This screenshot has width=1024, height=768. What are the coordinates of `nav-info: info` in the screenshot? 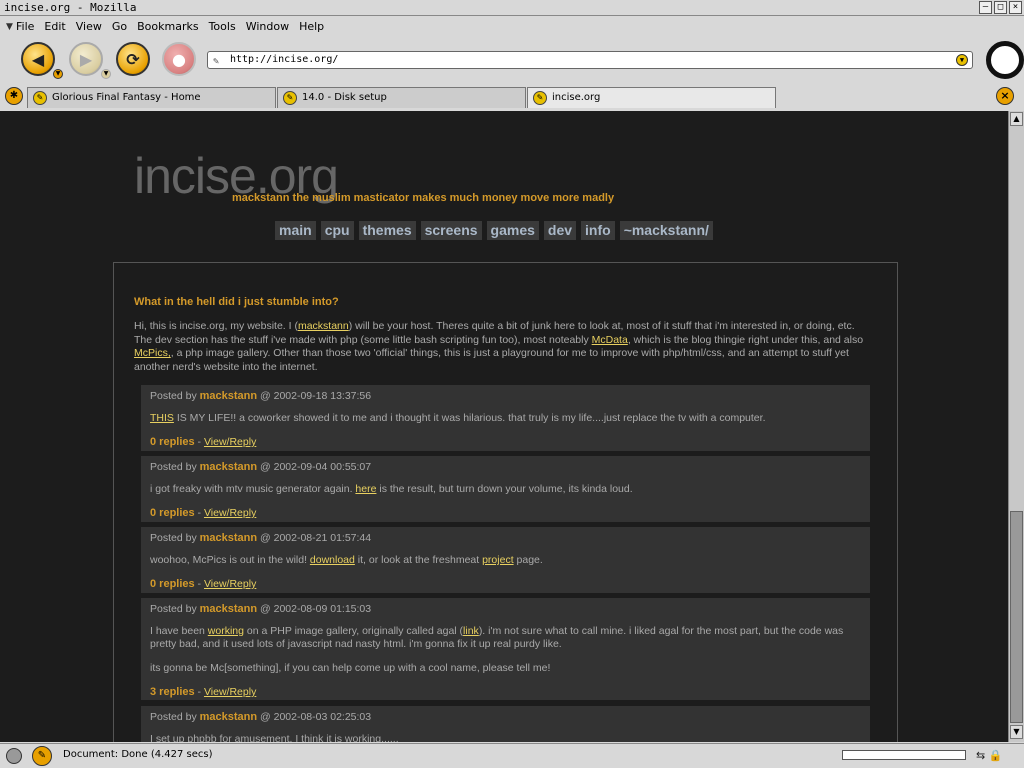 It's located at (598, 230).